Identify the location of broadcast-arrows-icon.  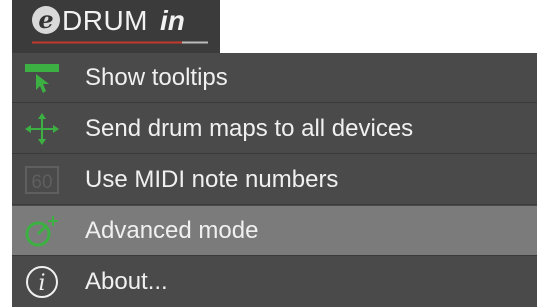
(42, 129).